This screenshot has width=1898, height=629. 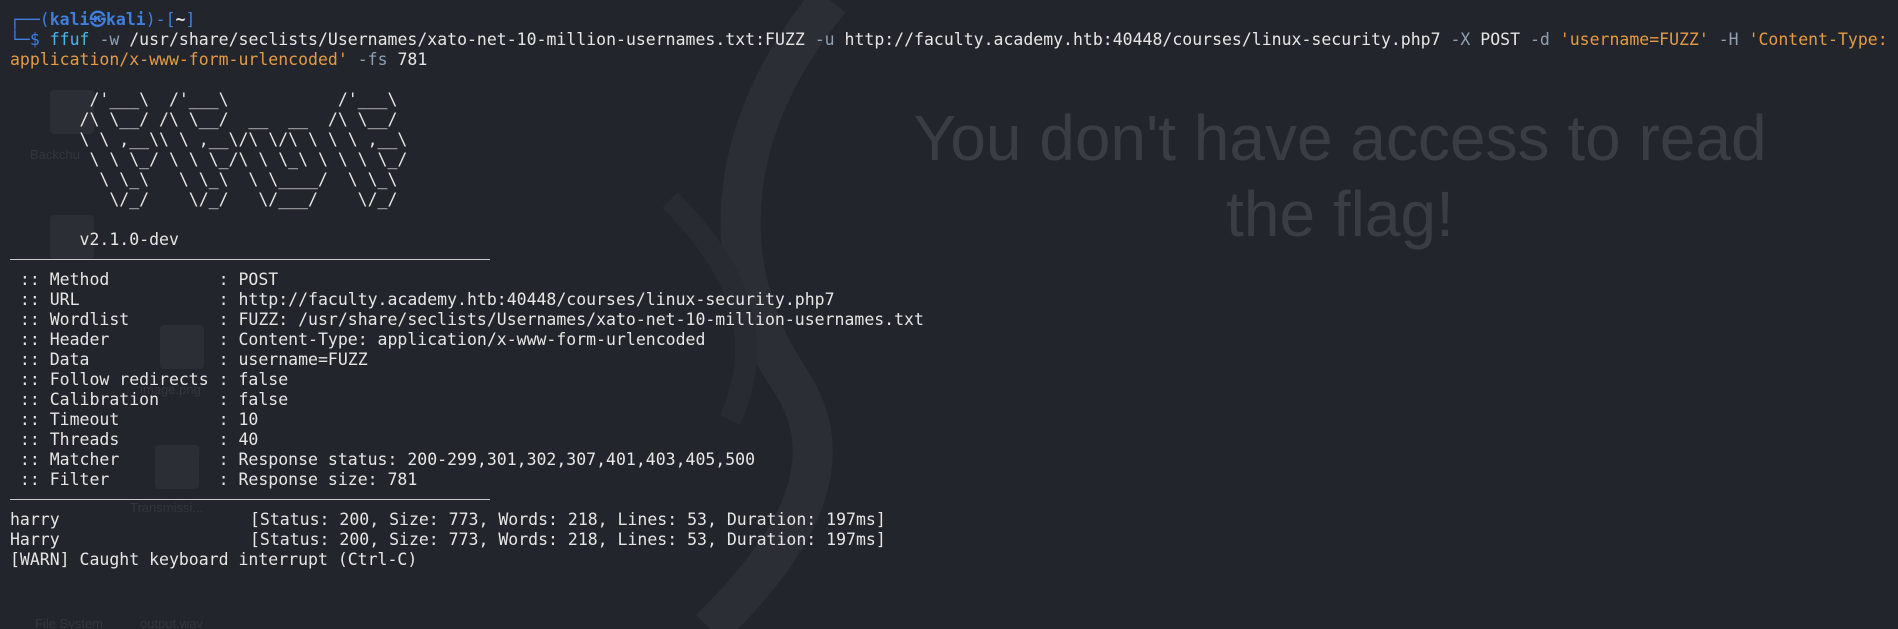 What do you see at coordinates (69, 622) in the screenshot?
I see `desktop-label: File System` at bounding box center [69, 622].